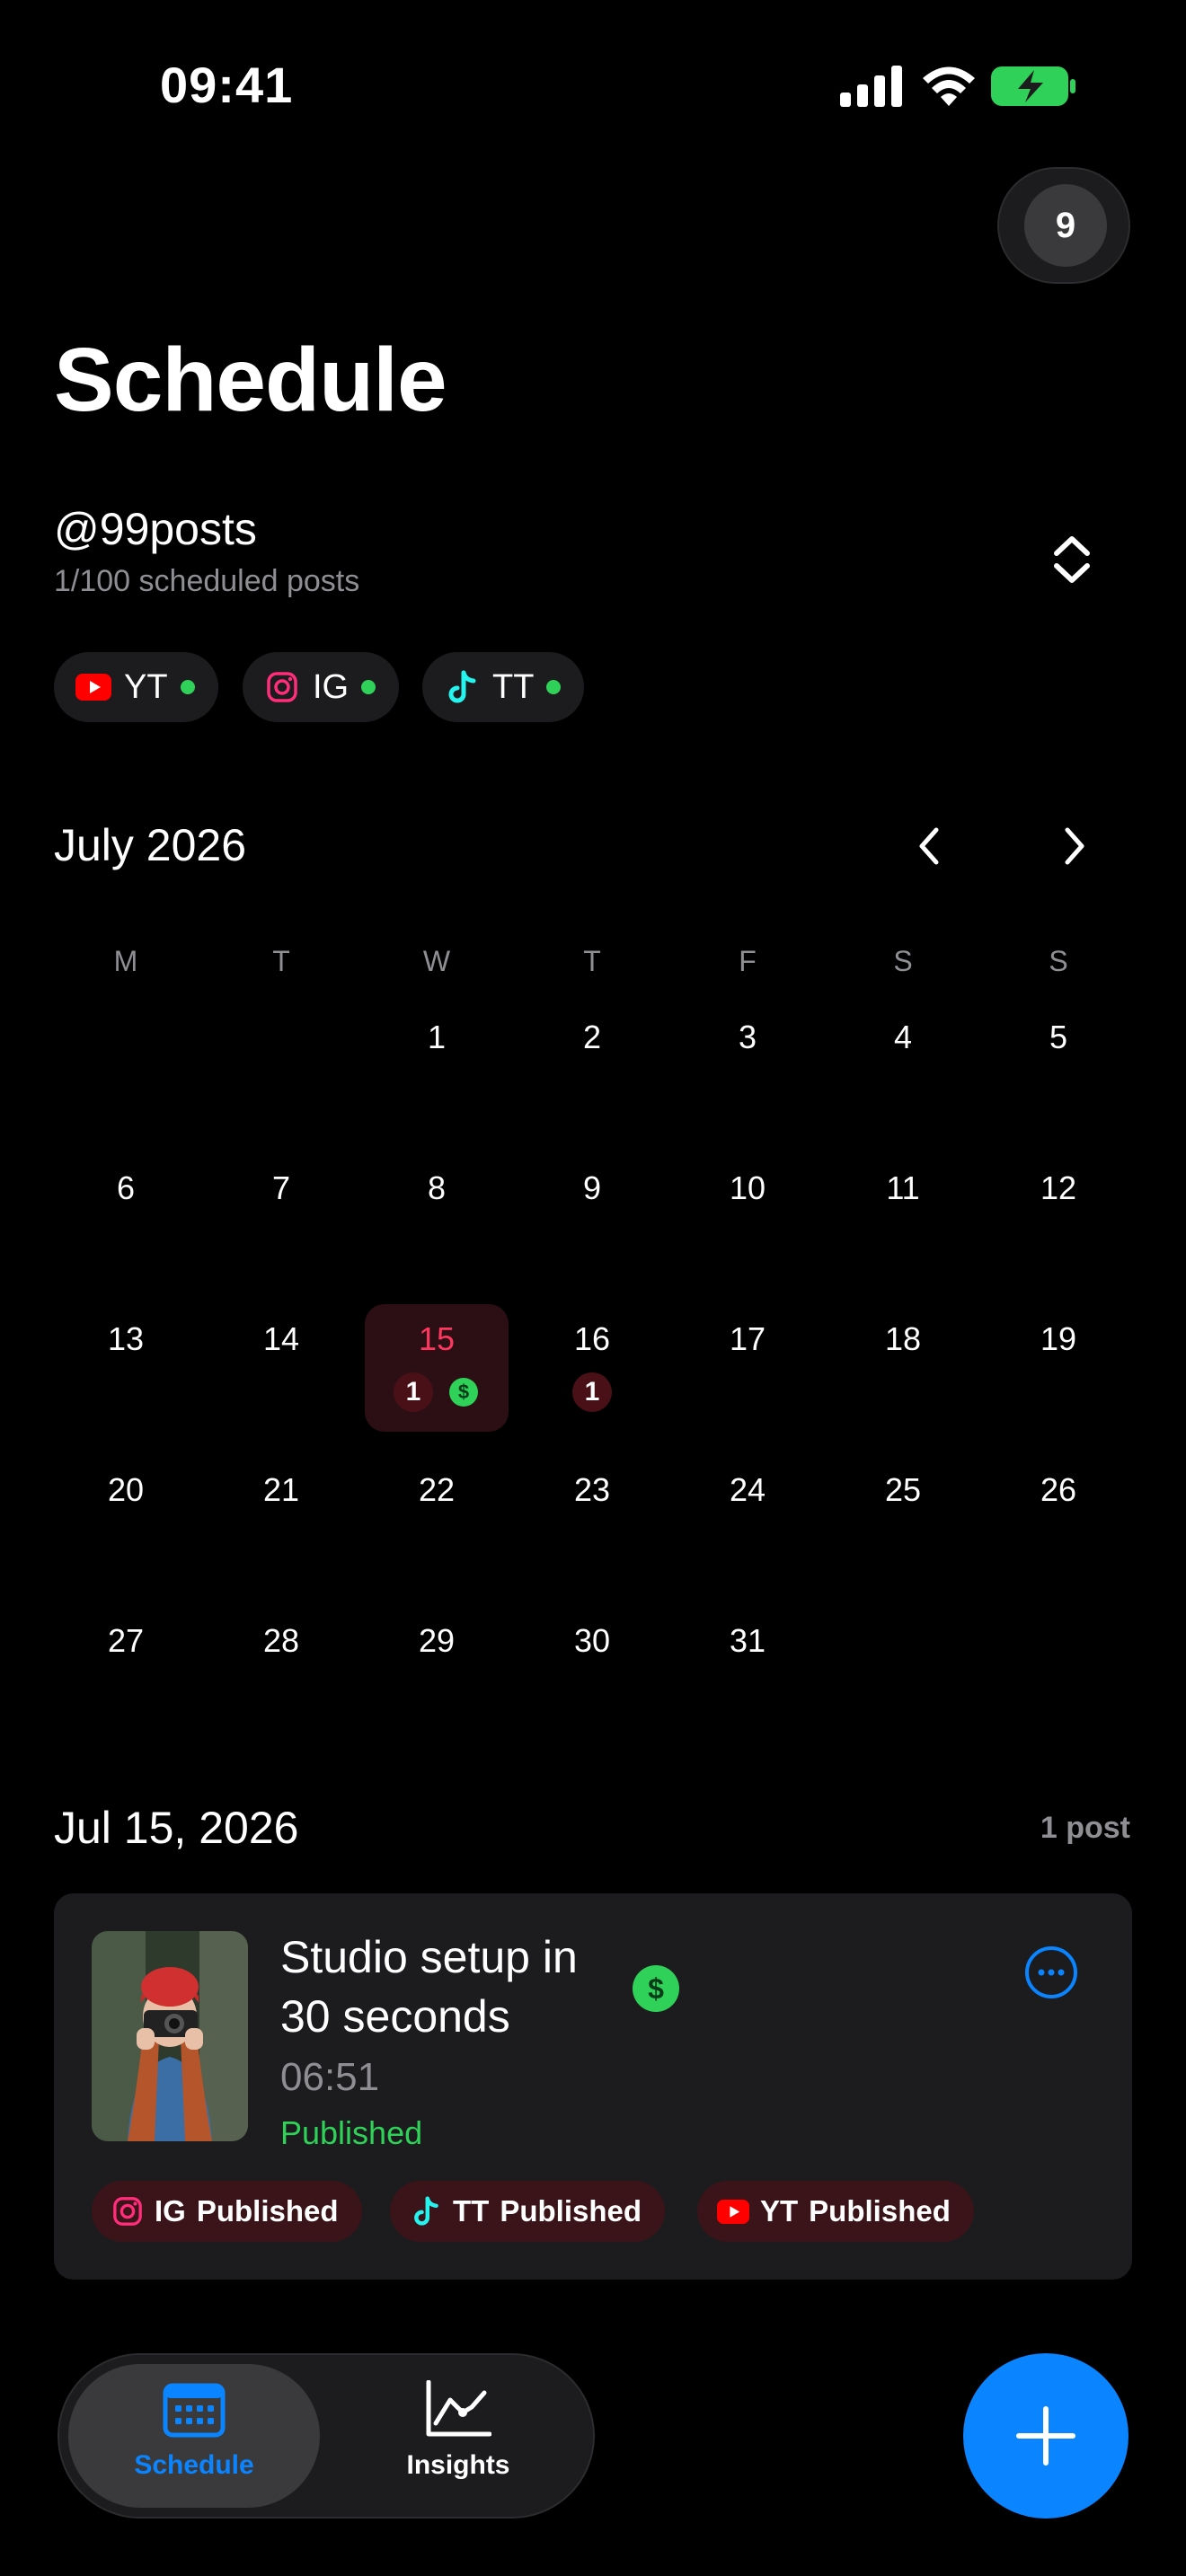 This screenshot has height=2576, width=1186. Describe the element at coordinates (176, 1828) in the screenshot. I see `selected-date-title: Jul 15, 2026` at that location.